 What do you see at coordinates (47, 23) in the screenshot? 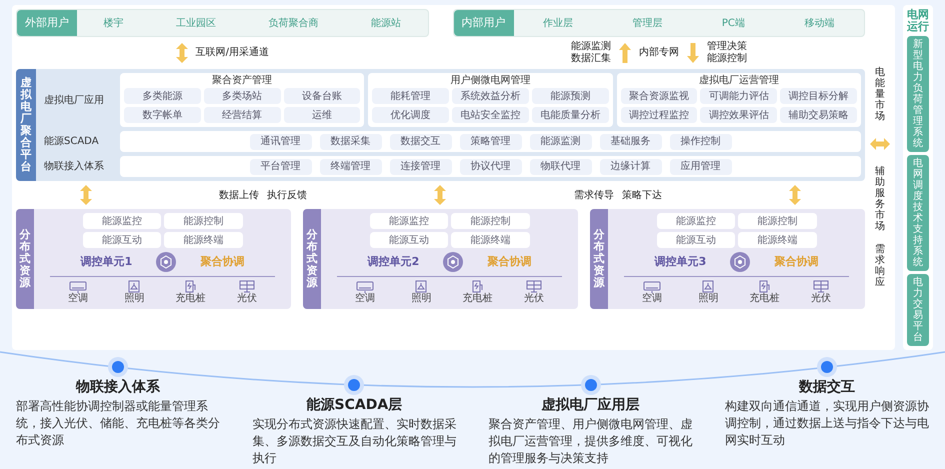
I see `user-group-label: 外部用户` at bounding box center [47, 23].